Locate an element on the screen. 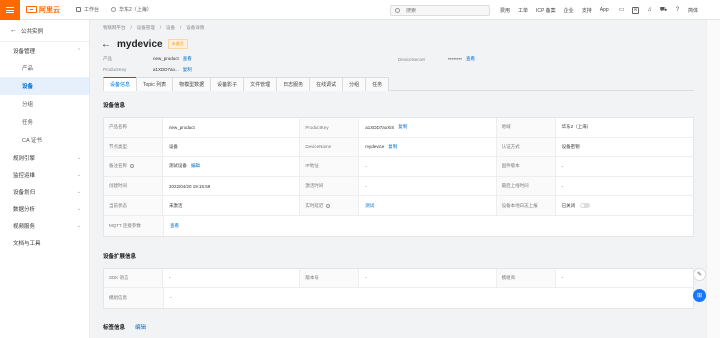 The image size is (720, 338). field-label: 当前状态 is located at coordinates (133, 205).